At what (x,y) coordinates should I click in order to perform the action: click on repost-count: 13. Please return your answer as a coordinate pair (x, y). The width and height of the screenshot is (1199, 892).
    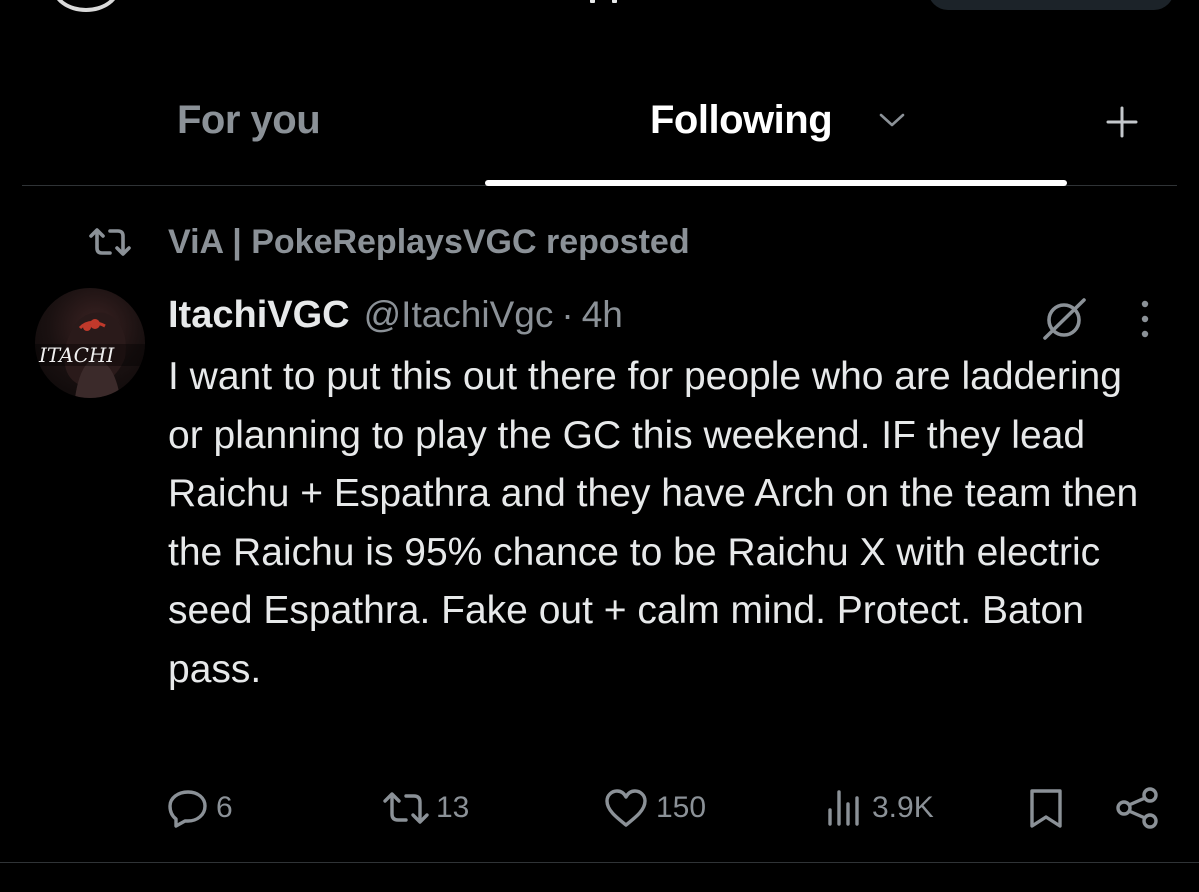
    Looking at the image, I should click on (453, 807).